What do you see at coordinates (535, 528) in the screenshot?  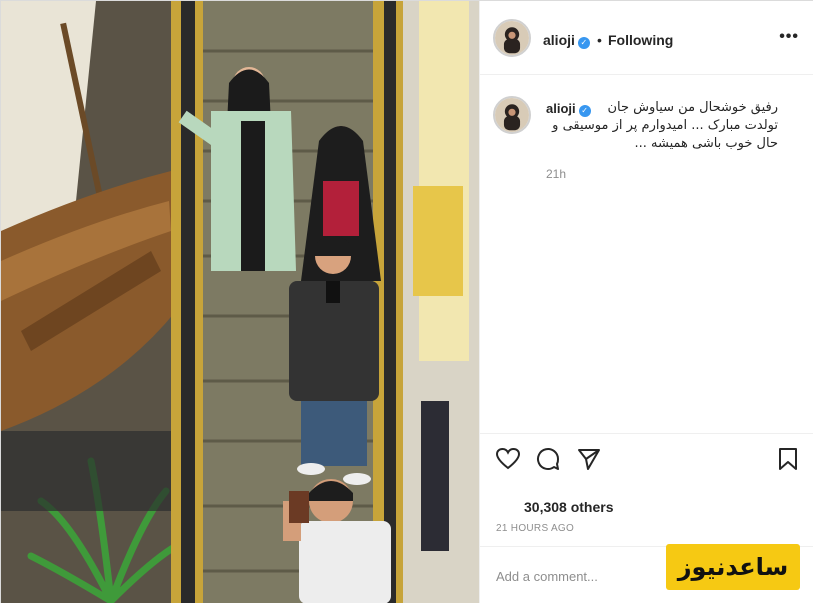 I see `post-timestamp: 21 HOURS AGO` at bounding box center [535, 528].